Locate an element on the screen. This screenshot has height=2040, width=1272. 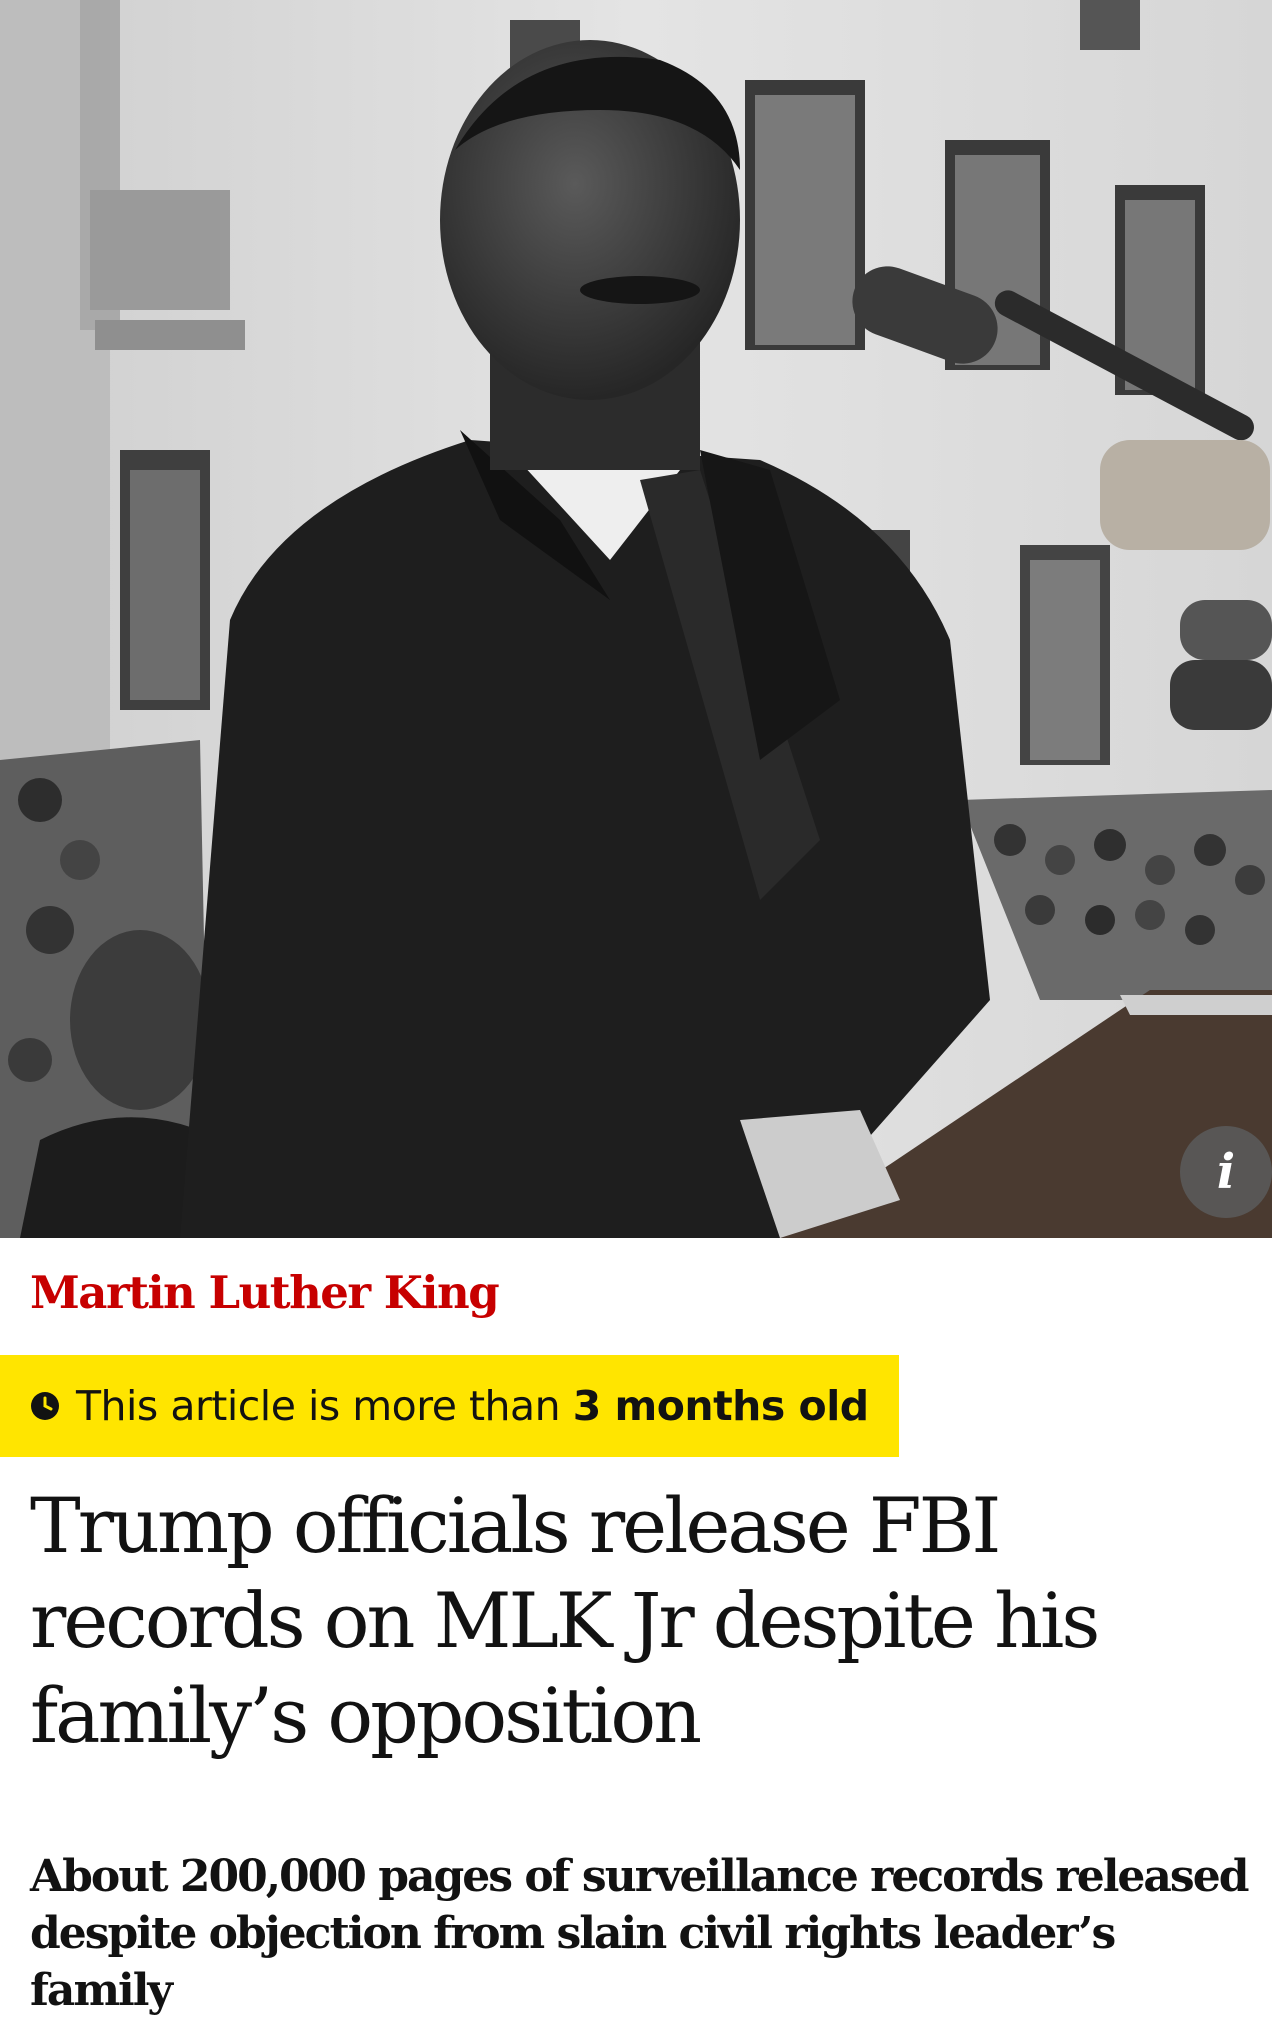
info-icon: i is located at coordinates (1226, 1172).